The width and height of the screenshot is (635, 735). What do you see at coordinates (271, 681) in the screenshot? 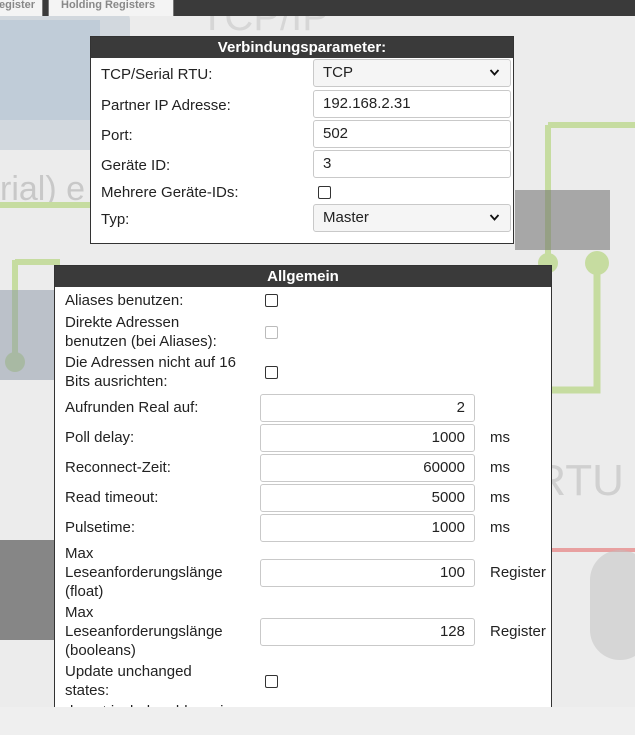
I see `update-unchanged-checkbox` at bounding box center [271, 681].